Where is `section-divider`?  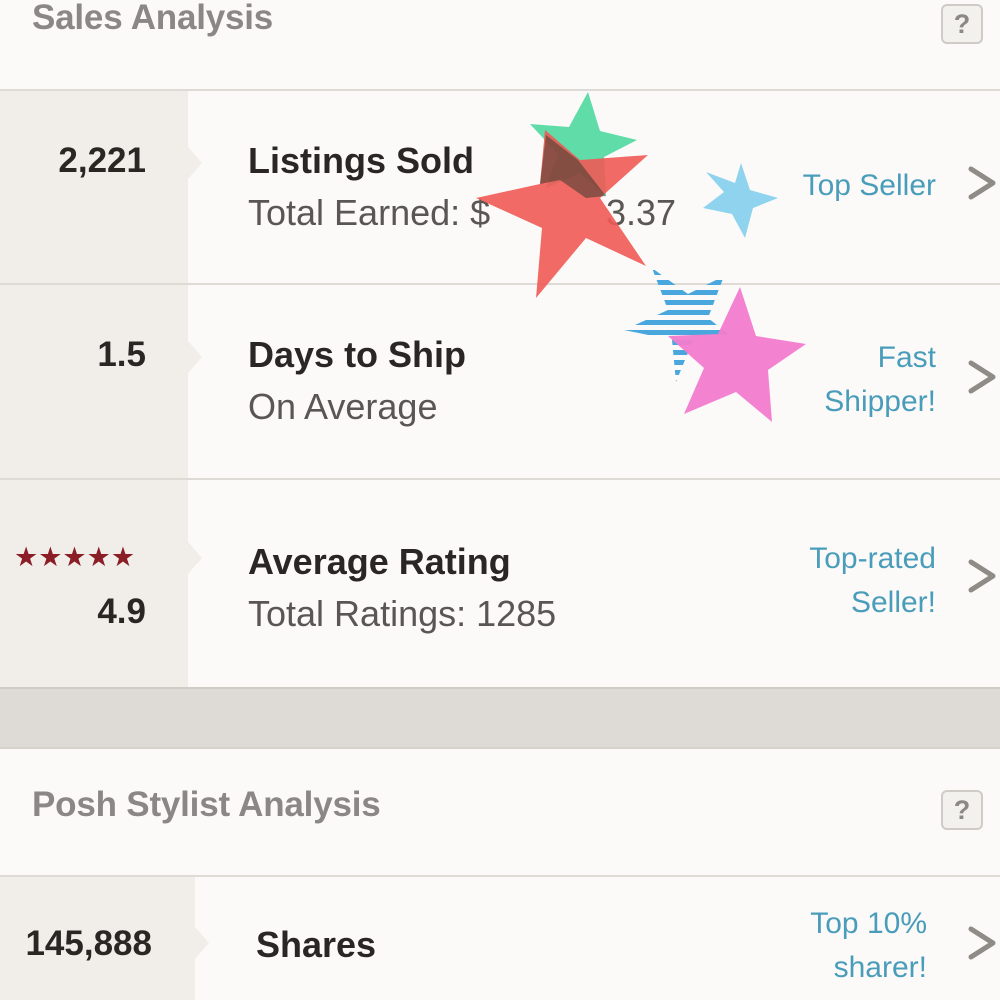 section-divider is located at coordinates (500, 718).